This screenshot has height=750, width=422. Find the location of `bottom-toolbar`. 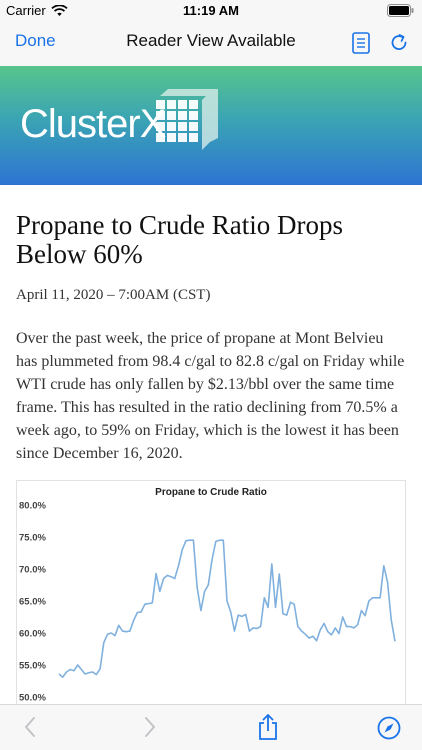

bottom-toolbar is located at coordinates (211, 727).